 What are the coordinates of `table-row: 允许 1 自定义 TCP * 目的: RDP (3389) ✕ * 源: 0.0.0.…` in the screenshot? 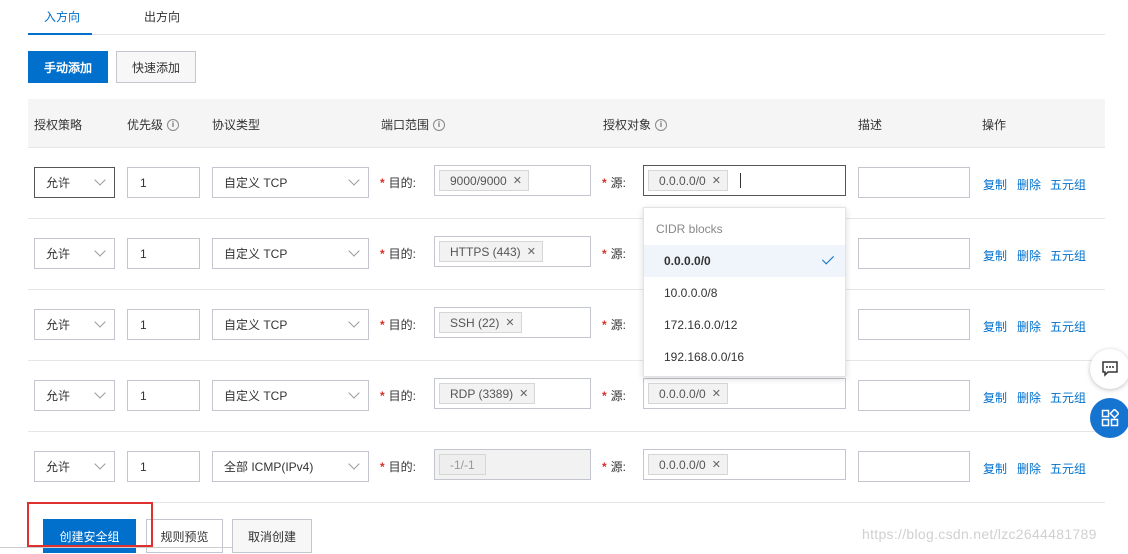 It's located at (566, 396).